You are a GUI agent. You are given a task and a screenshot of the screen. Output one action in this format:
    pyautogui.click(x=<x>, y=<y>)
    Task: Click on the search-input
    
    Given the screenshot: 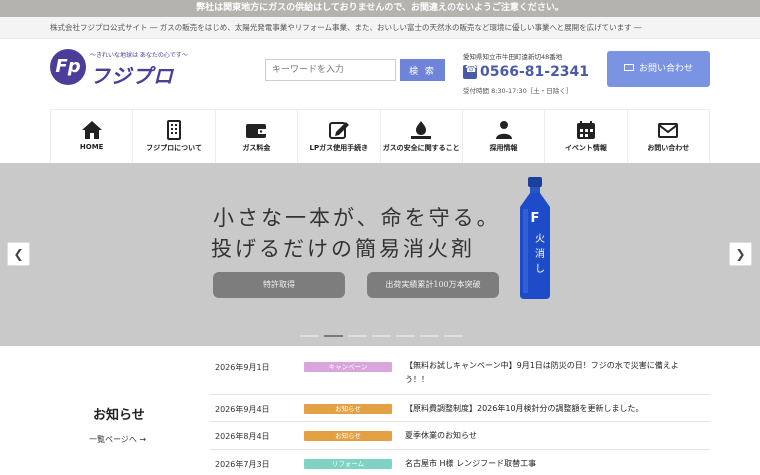 What is the action you would take?
    pyautogui.click(x=330, y=70)
    